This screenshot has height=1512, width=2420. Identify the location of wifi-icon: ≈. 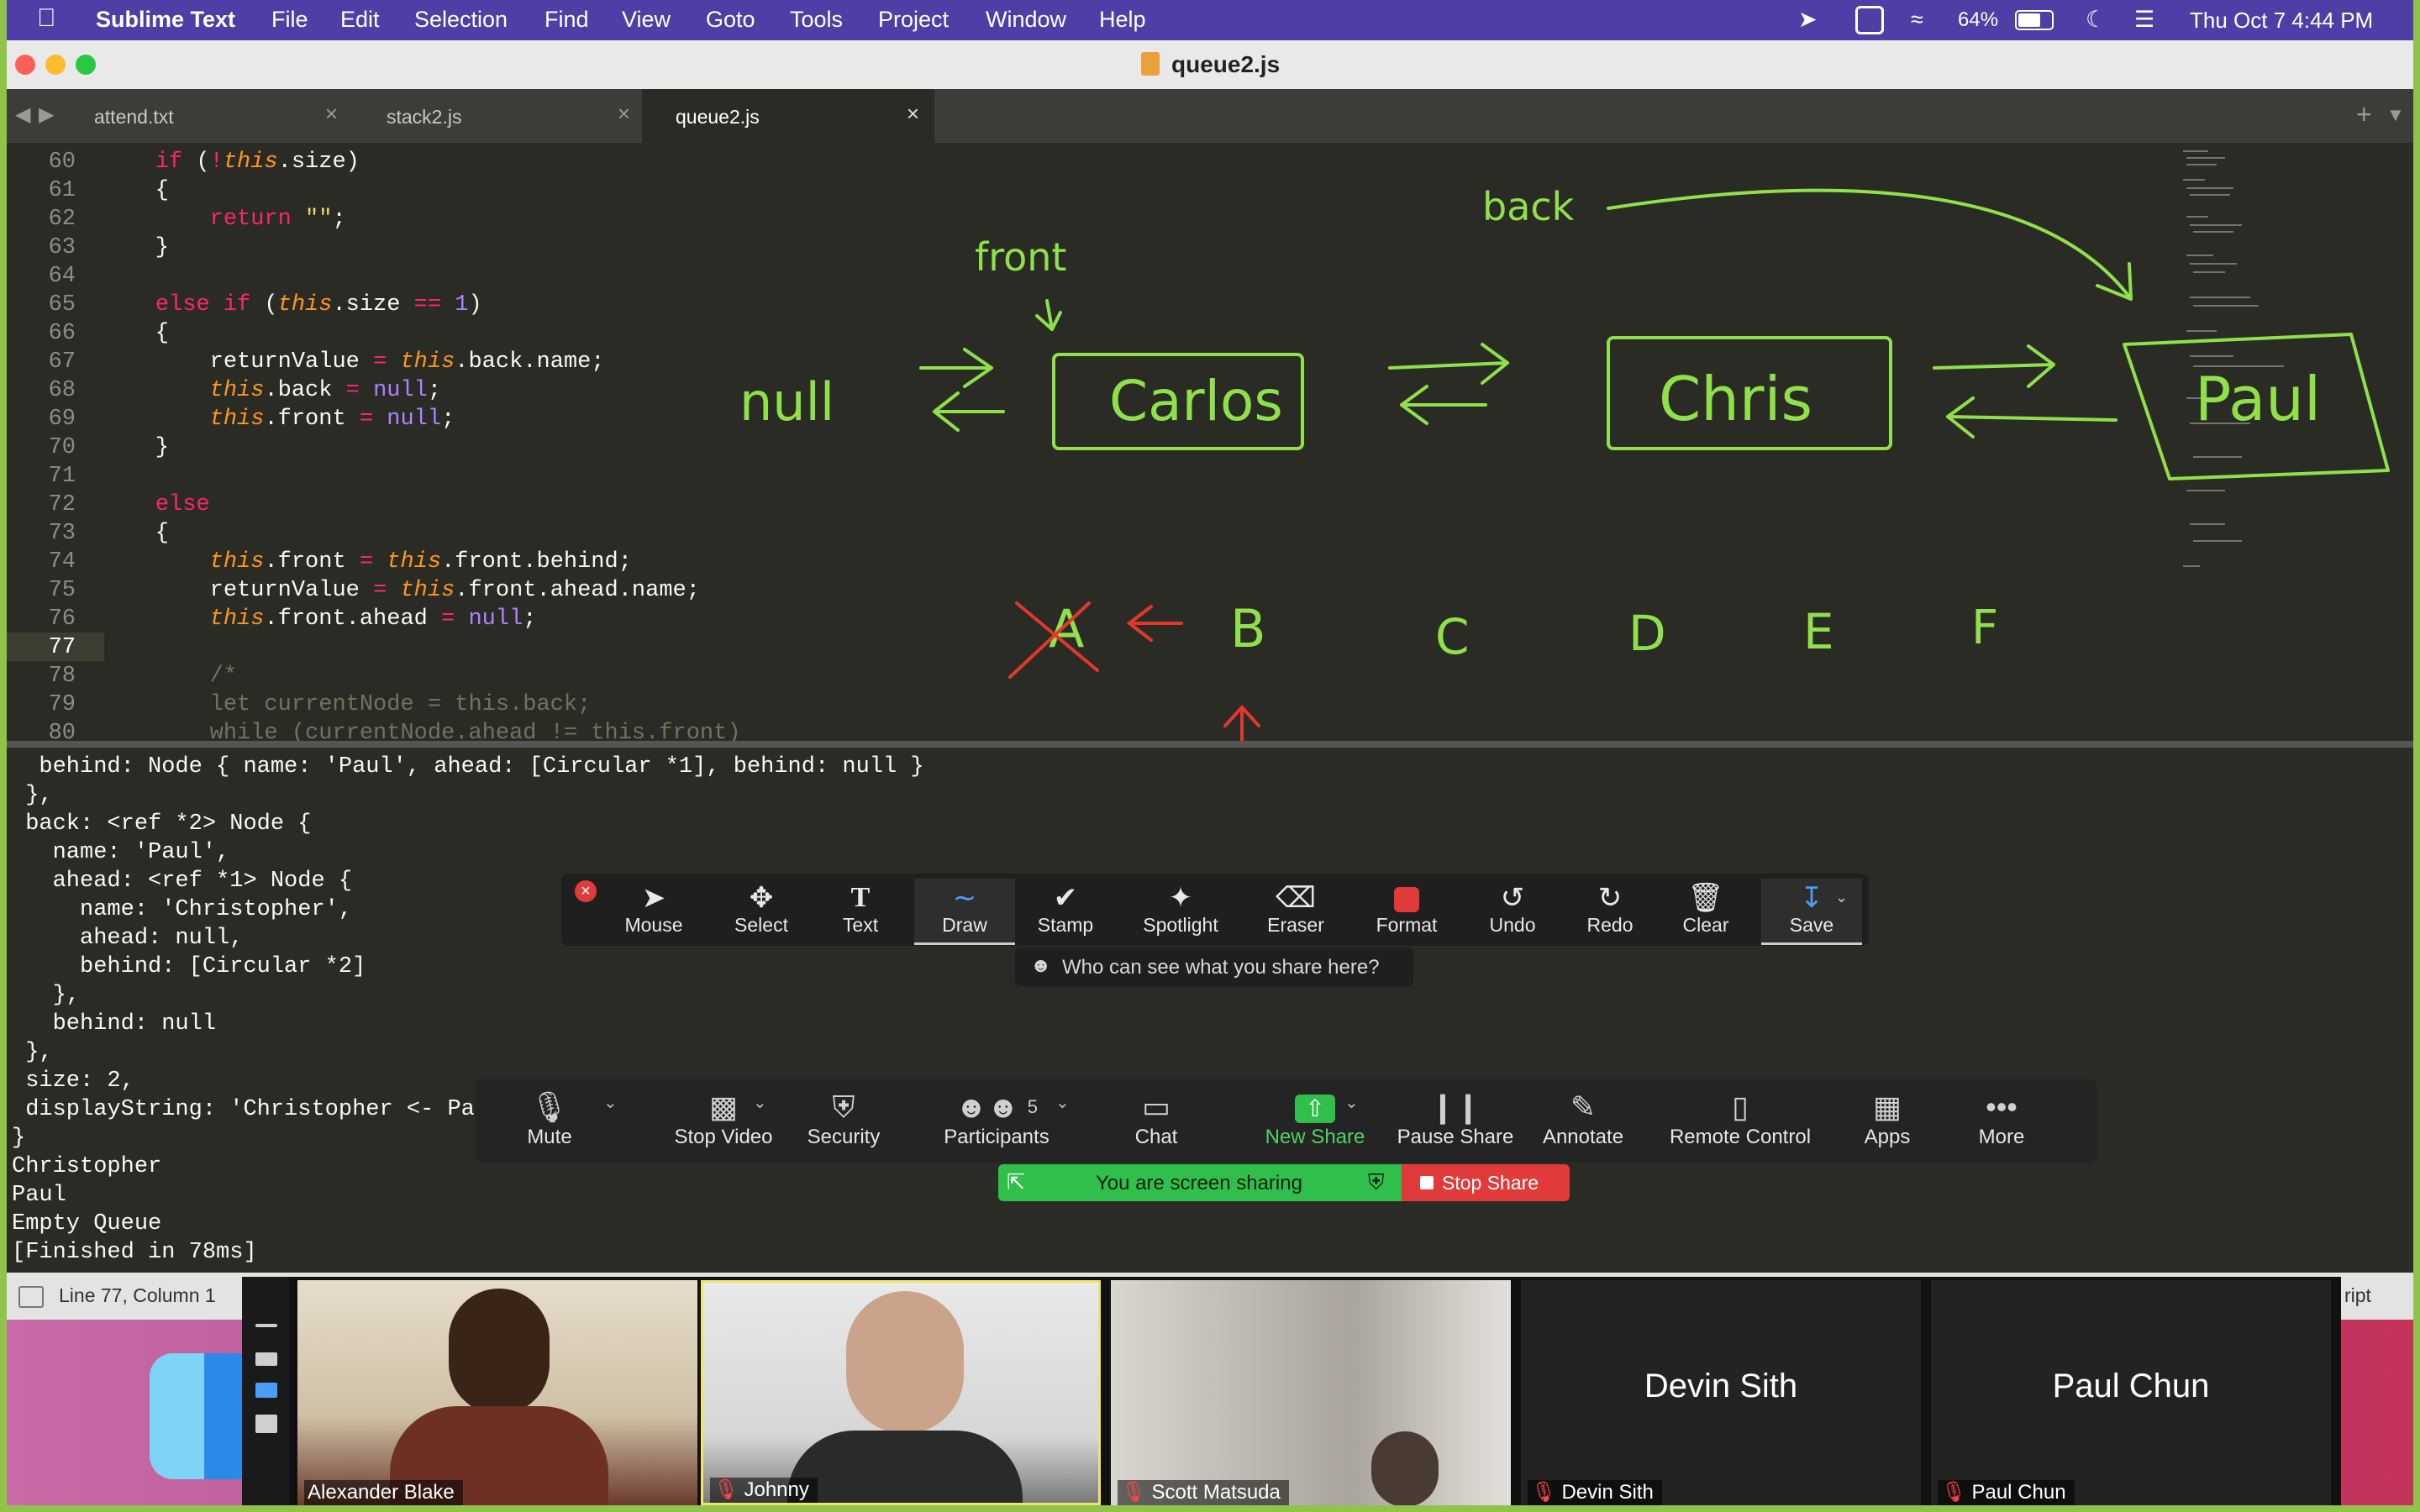
(1917, 20).